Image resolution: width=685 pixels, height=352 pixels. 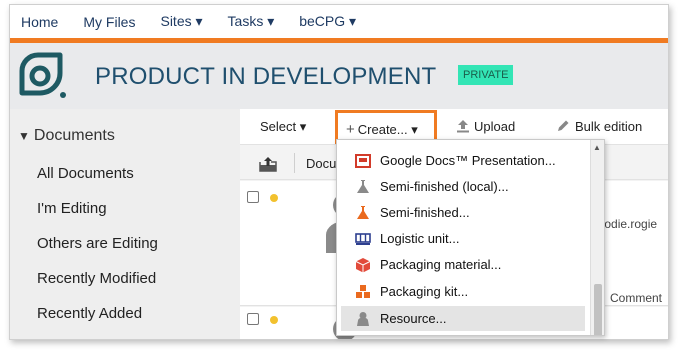 I want to click on column-divider, so click(x=294, y=163).